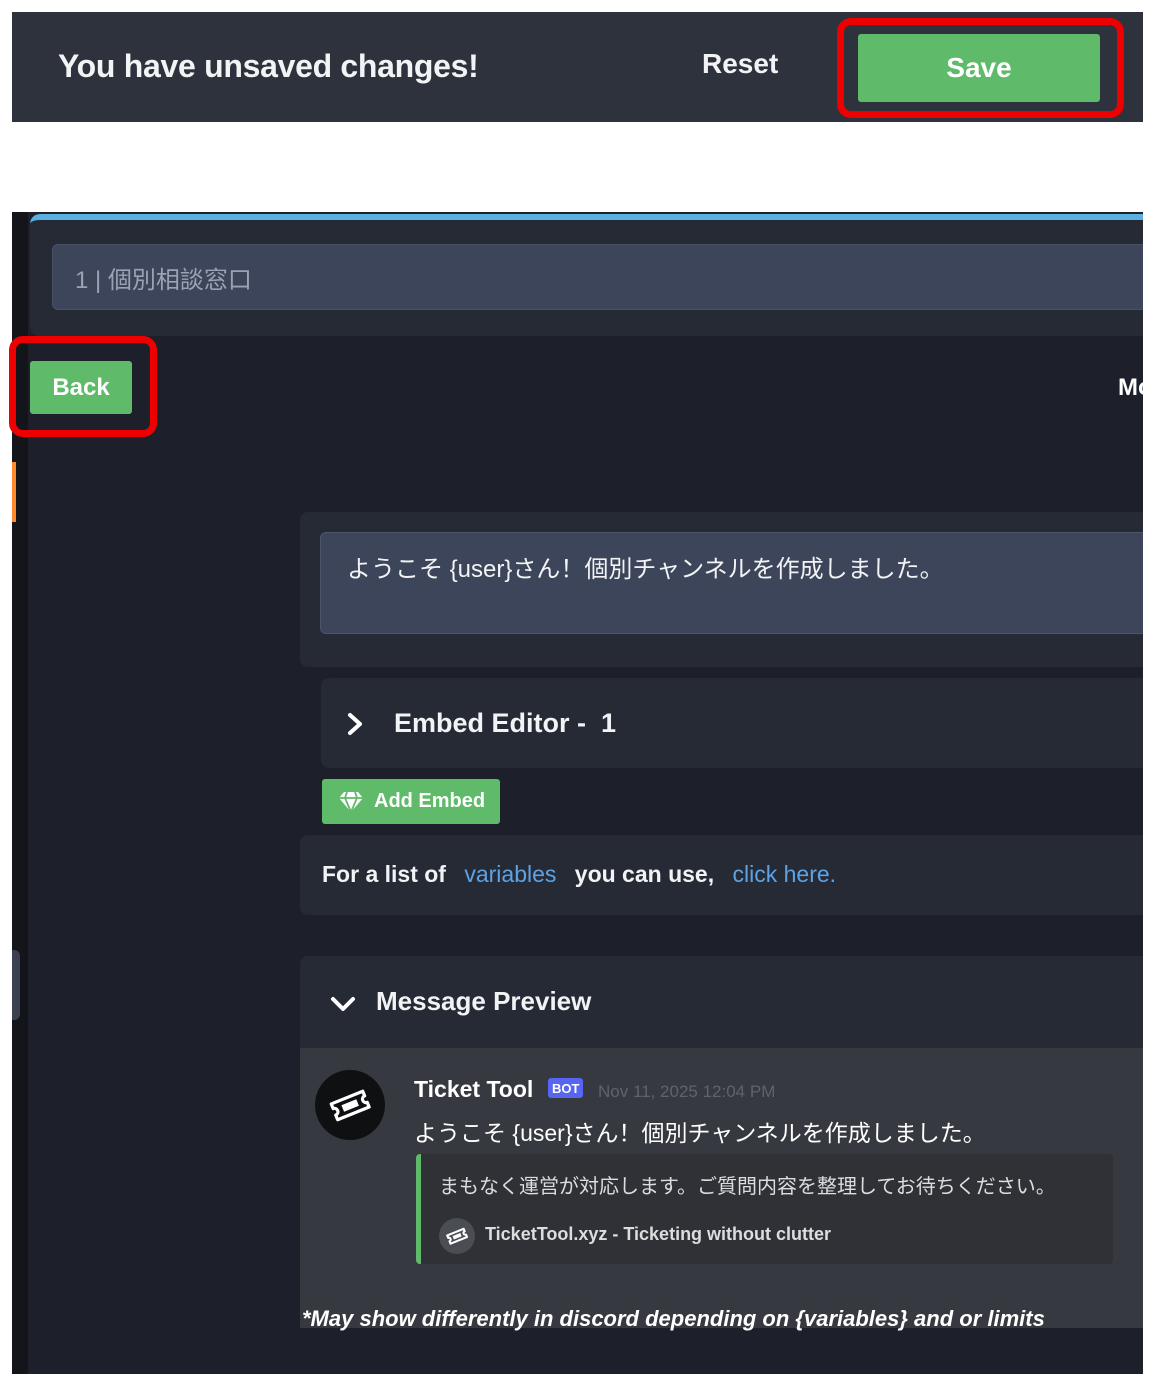 Image resolution: width=1153 pixels, height=1394 pixels. I want to click on add-embed-button: Add Embed, so click(411, 801).